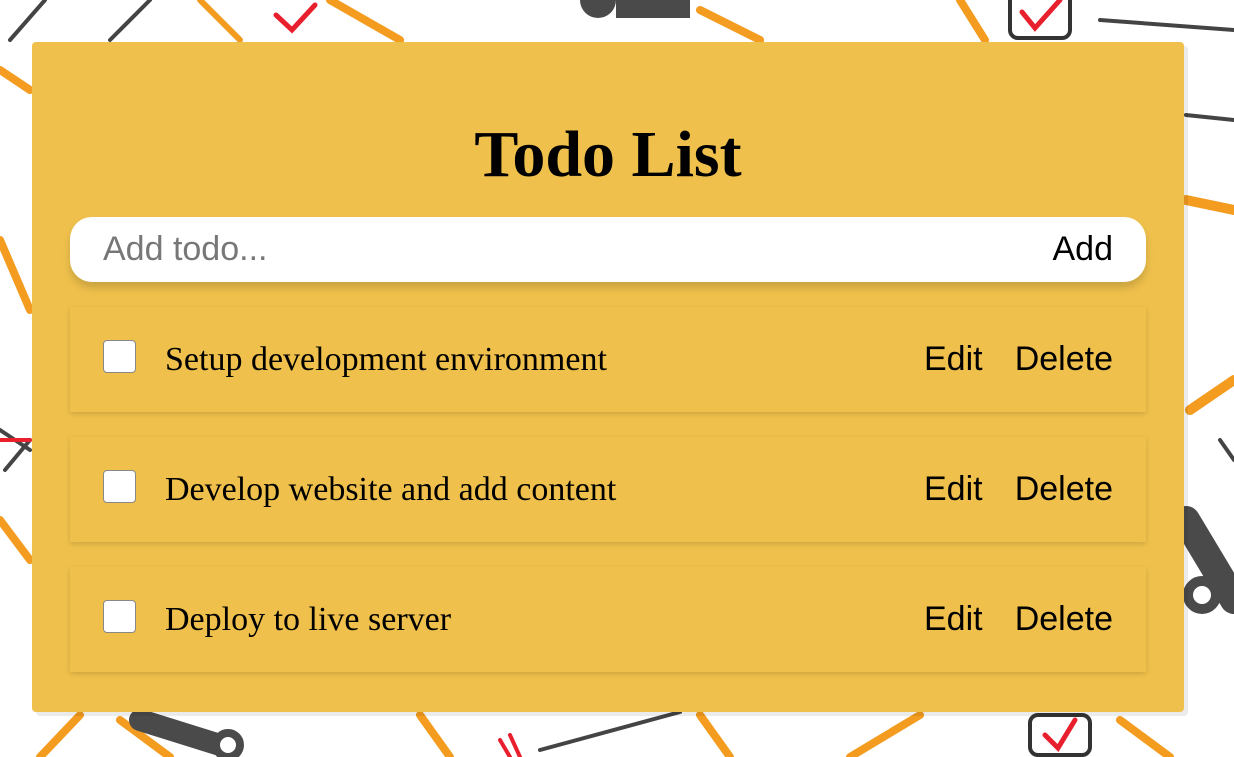 This screenshot has width=1234, height=757. Describe the element at coordinates (1083, 249) in the screenshot. I see `add-button: Add` at that location.